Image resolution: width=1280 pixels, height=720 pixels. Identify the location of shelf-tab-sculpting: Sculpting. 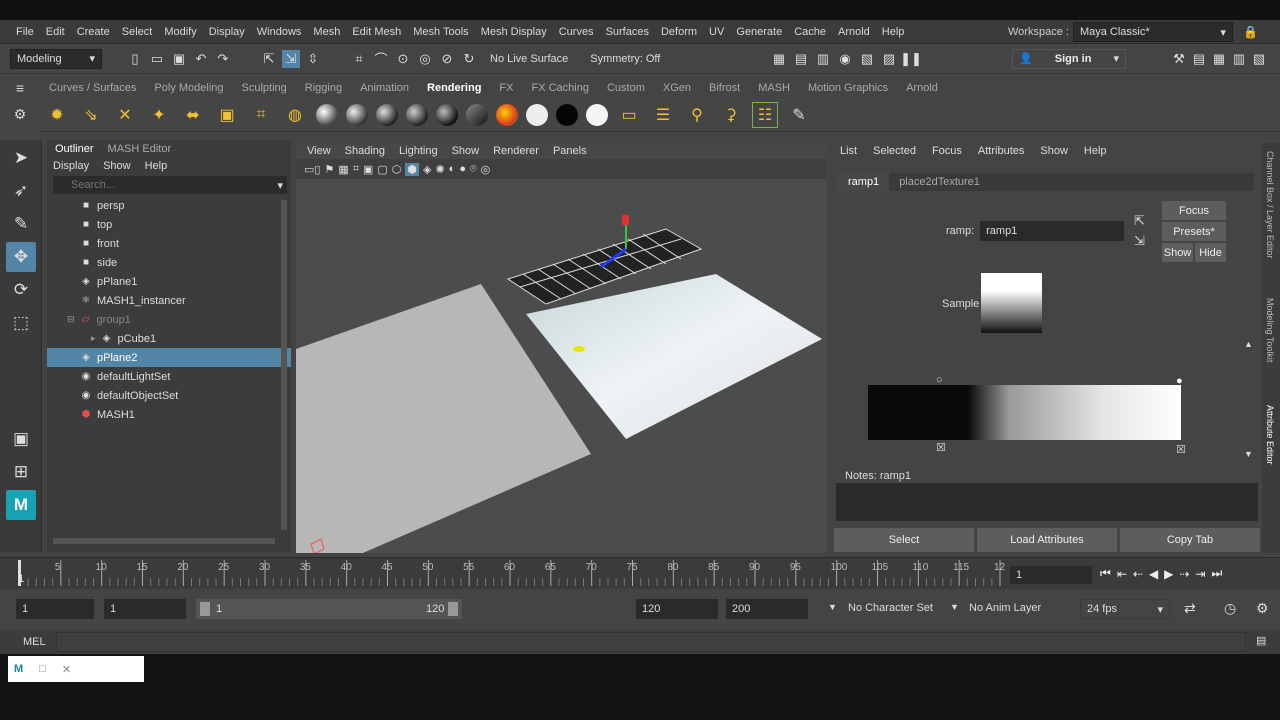
(264, 88).